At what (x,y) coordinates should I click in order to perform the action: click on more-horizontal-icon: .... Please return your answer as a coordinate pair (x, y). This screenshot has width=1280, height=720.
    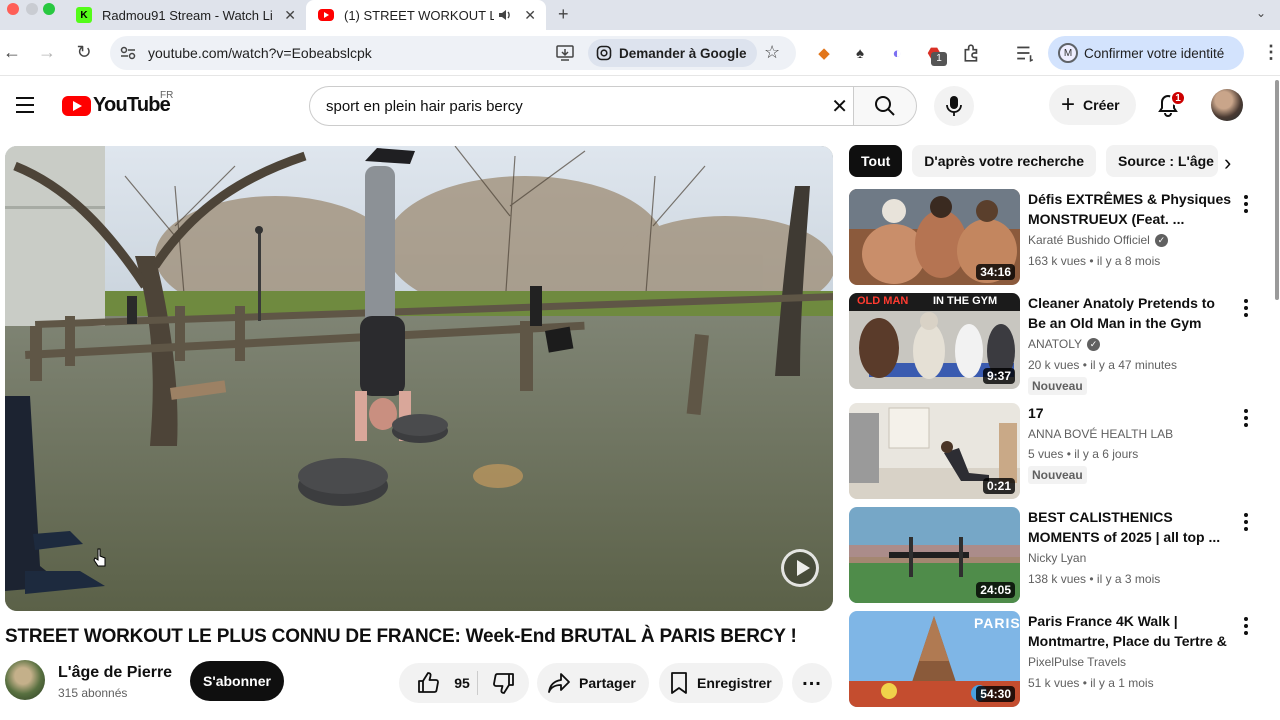
    Looking at the image, I should click on (812, 679).